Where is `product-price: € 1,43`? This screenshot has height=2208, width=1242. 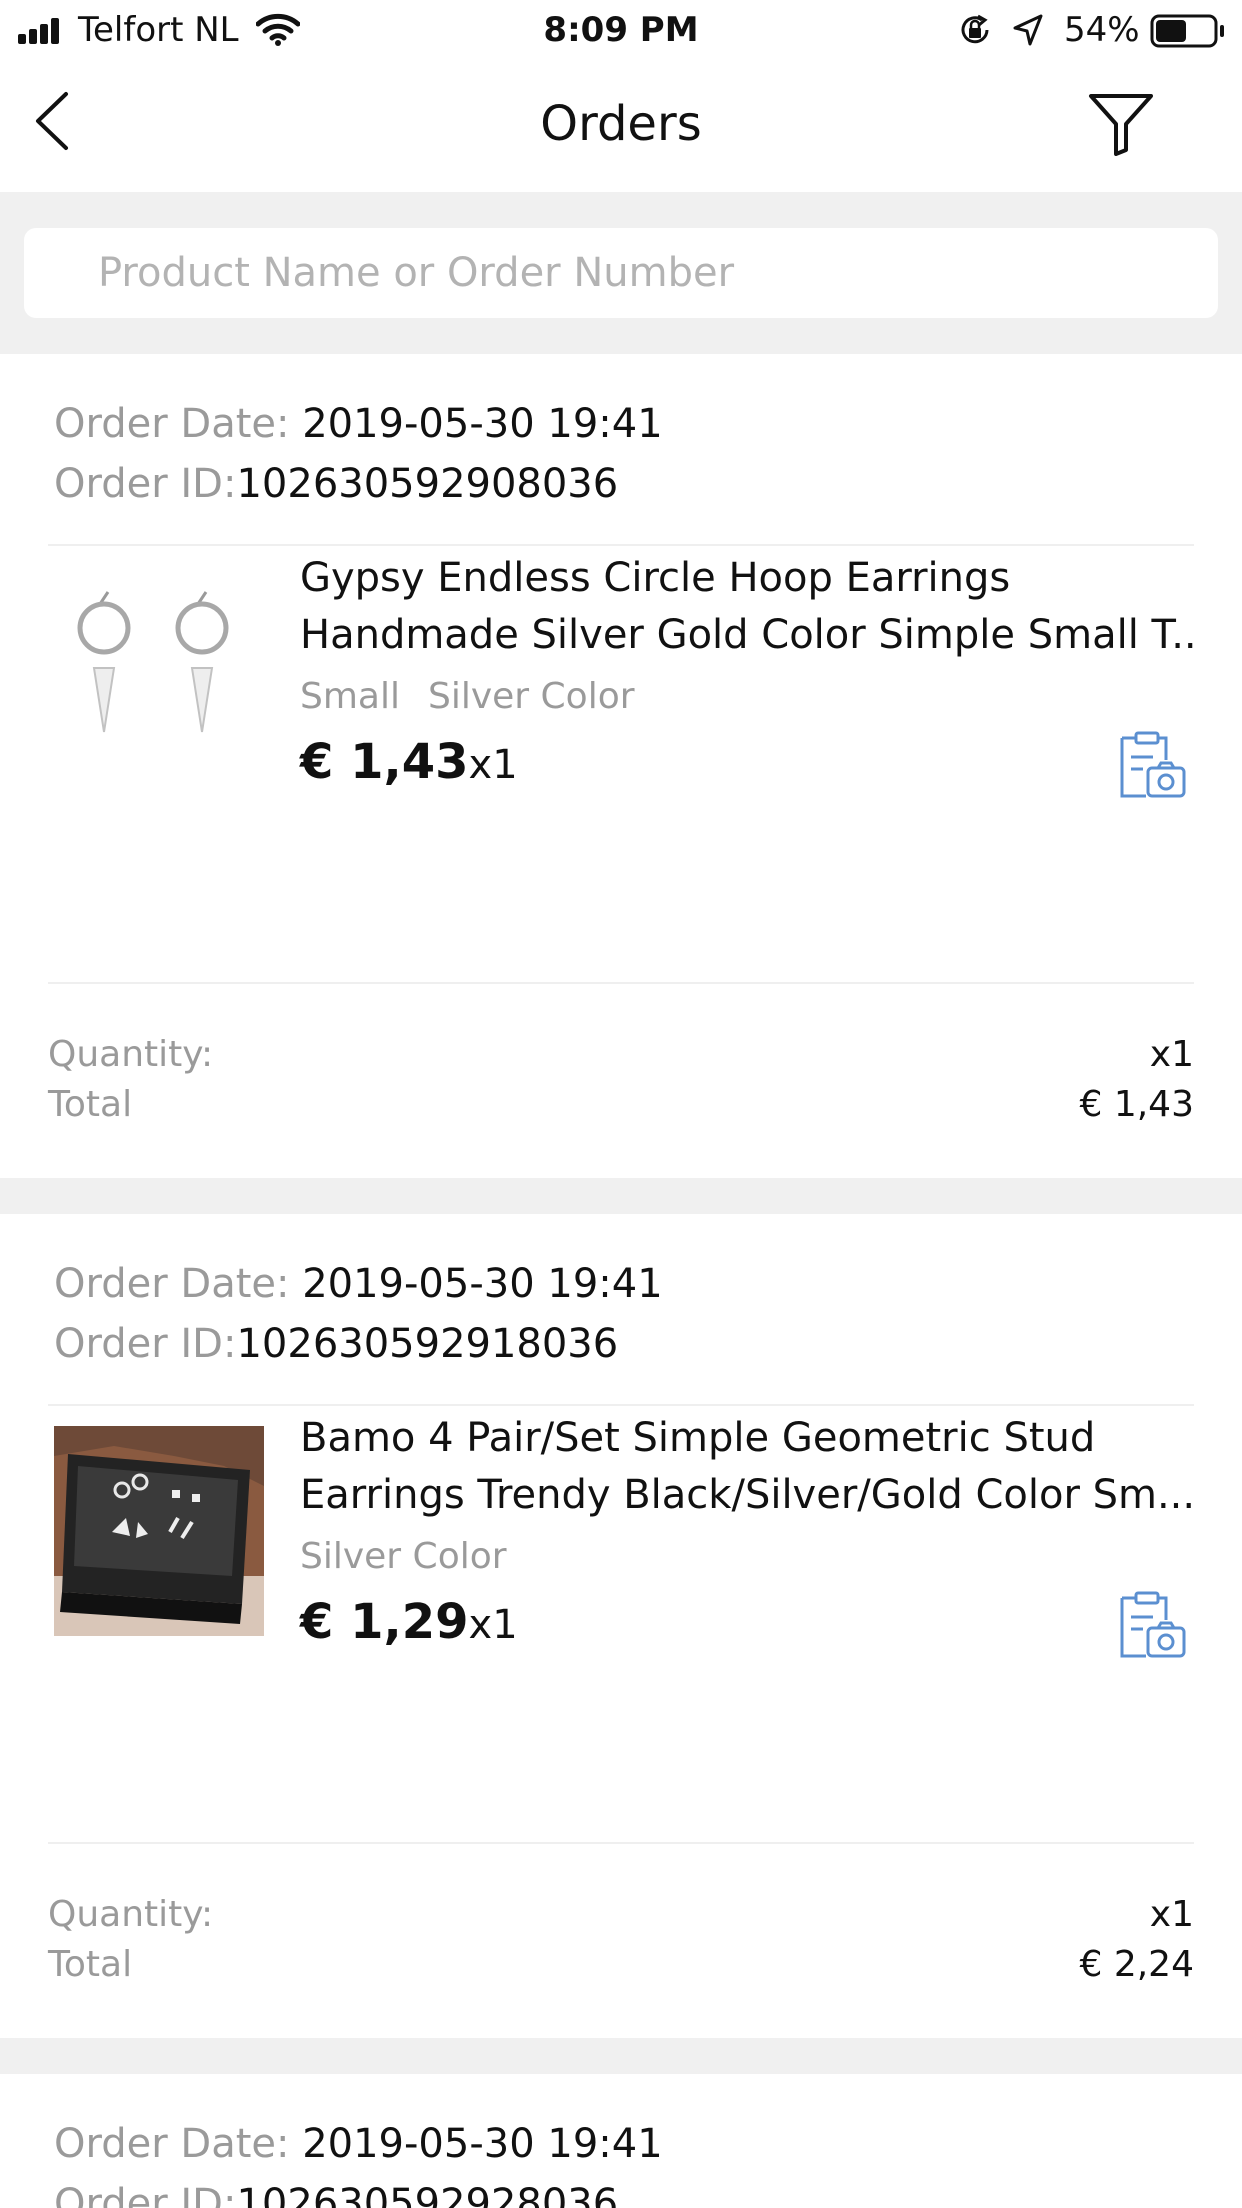
product-price: € 1,43 is located at coordinates (384, 762).